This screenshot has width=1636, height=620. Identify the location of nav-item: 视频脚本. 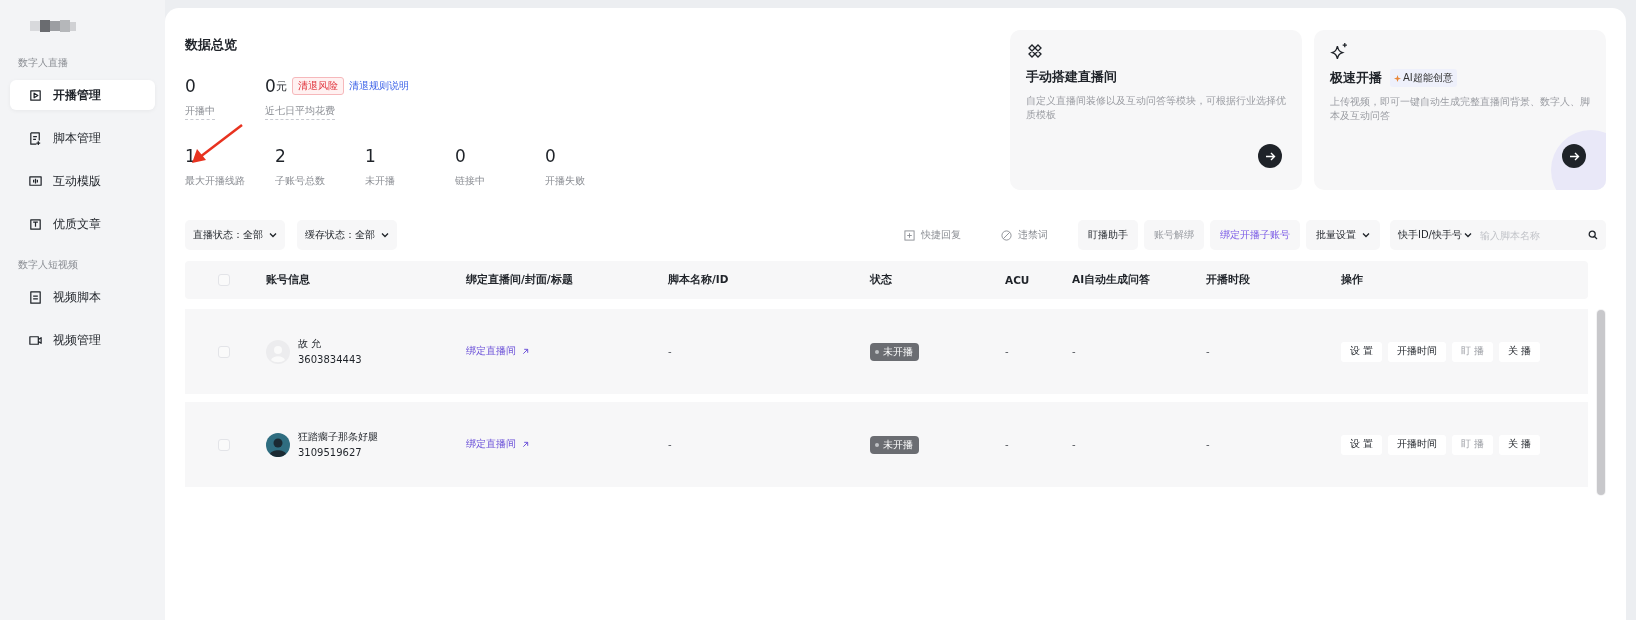
(82, 297).